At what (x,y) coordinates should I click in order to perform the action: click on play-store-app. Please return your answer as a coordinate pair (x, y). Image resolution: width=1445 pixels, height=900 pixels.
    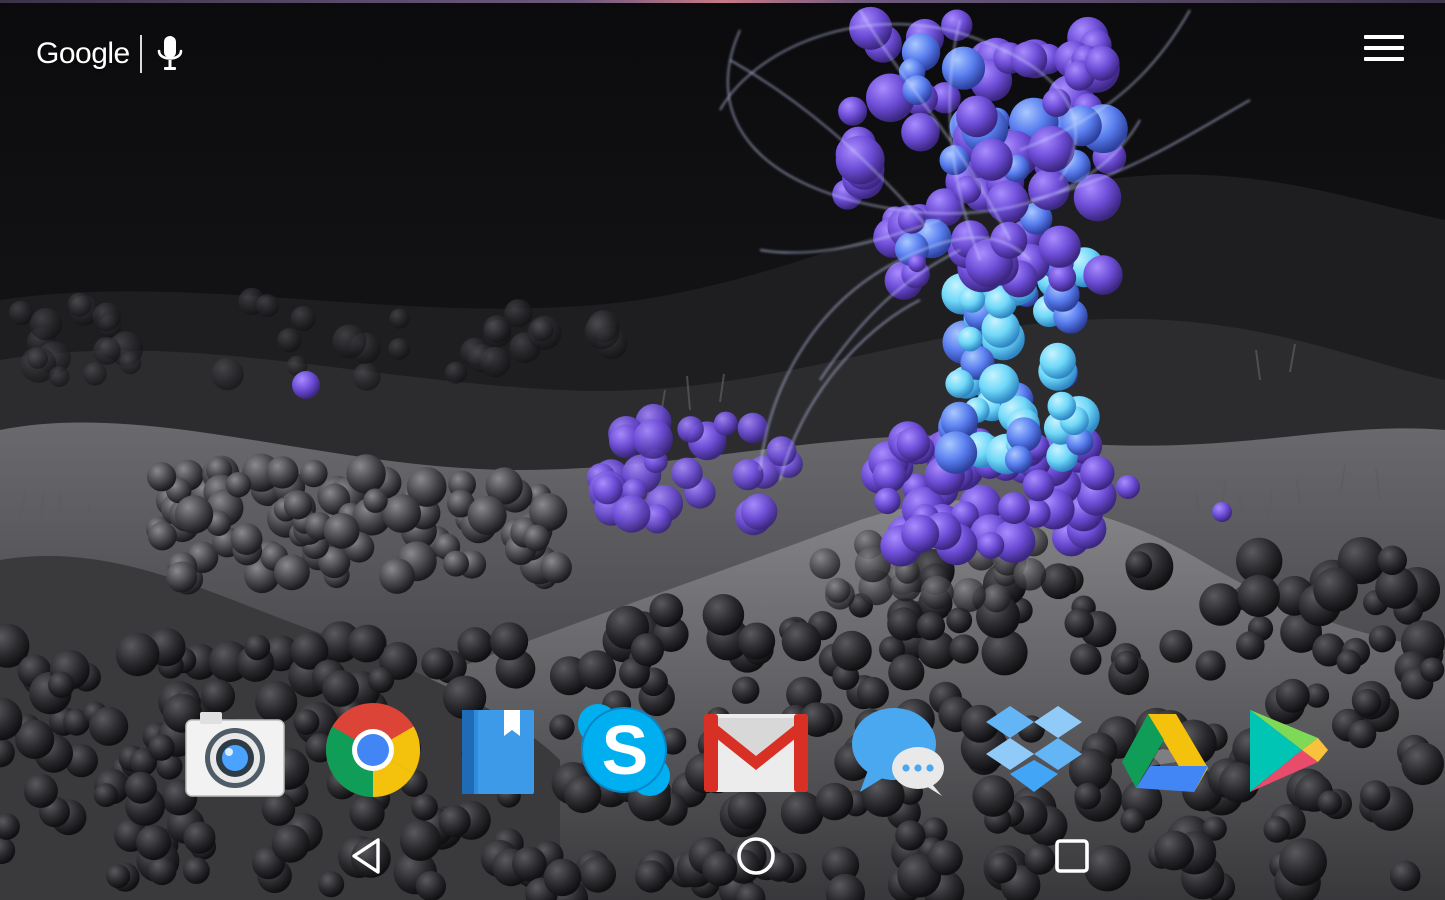
    Looking at the image, I should click on (1299, 754).